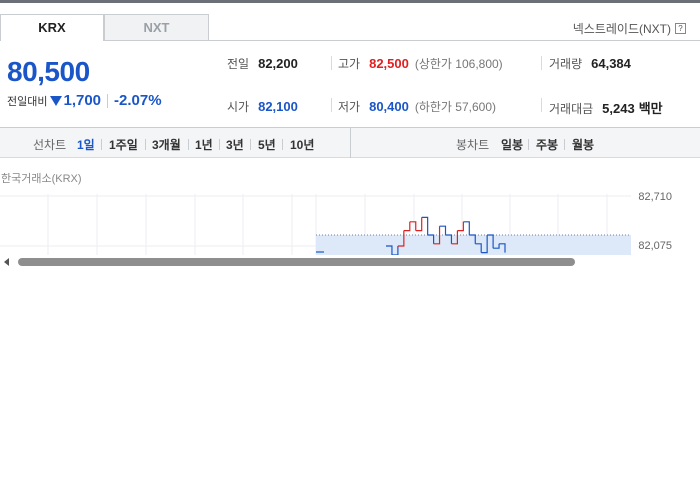  I want to click on candle-daily: 일봉, so click(512, 144).